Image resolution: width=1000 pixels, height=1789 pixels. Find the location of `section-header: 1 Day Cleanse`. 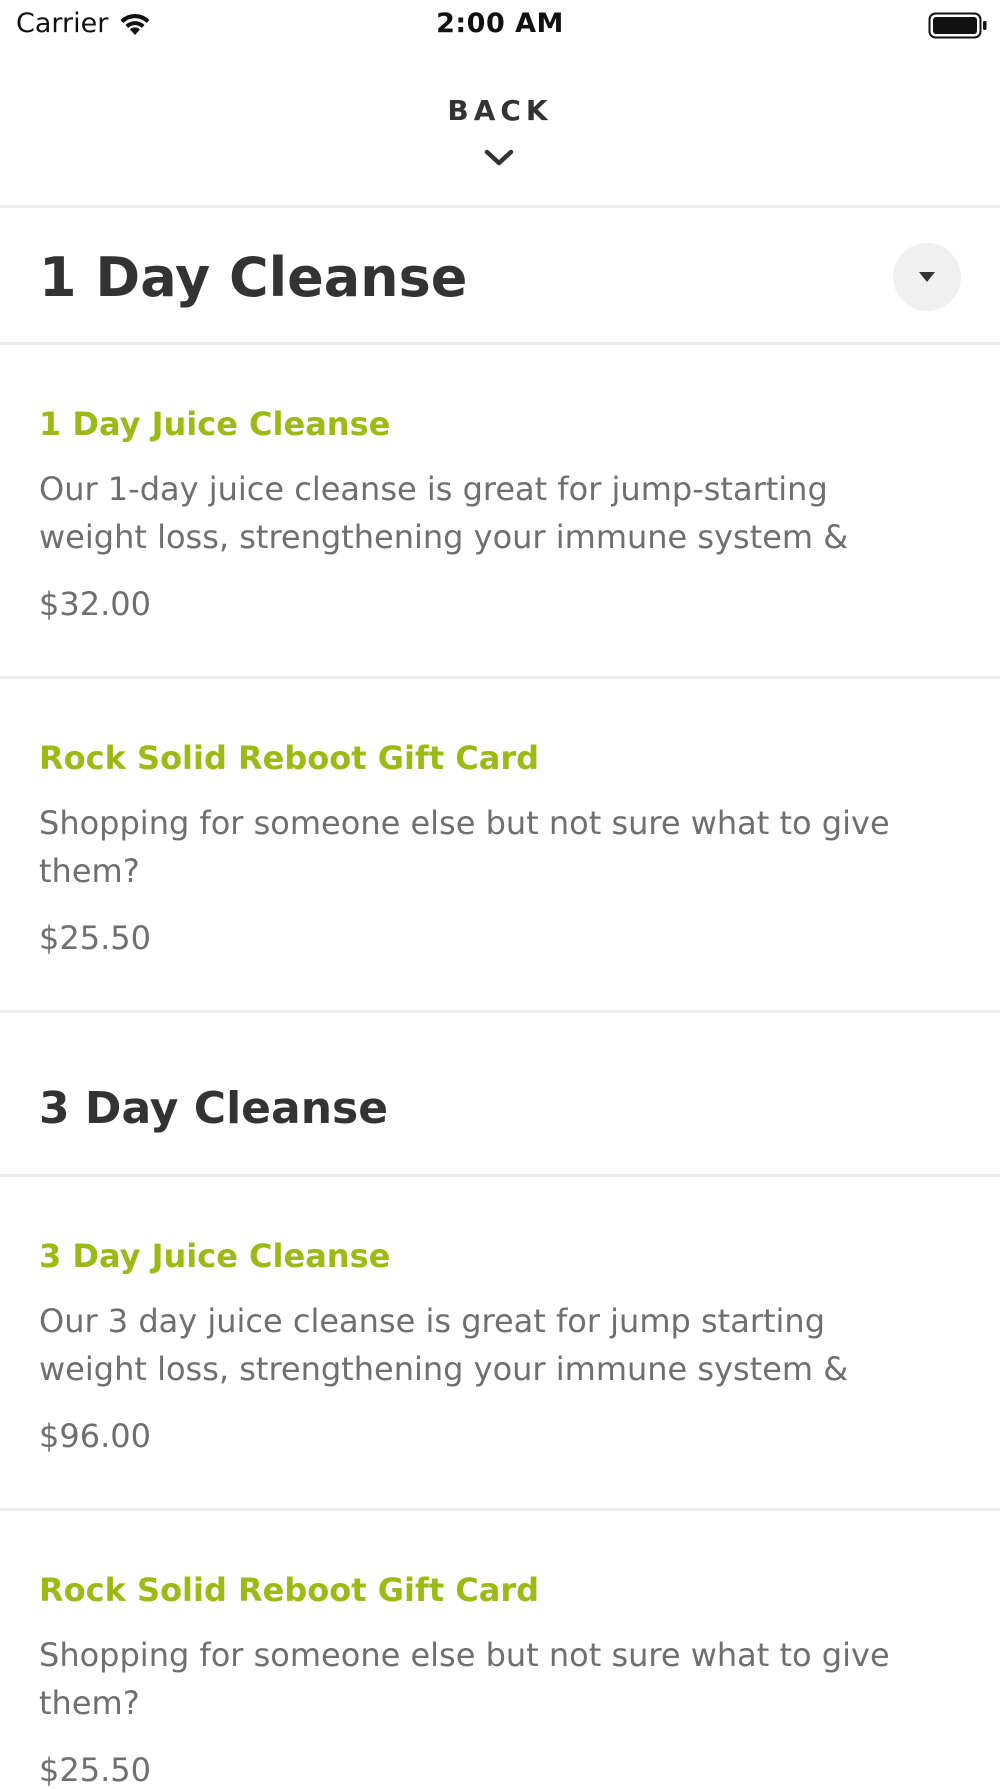

section-header: 1 Day Cleanse is located at coordinates (500, 276).